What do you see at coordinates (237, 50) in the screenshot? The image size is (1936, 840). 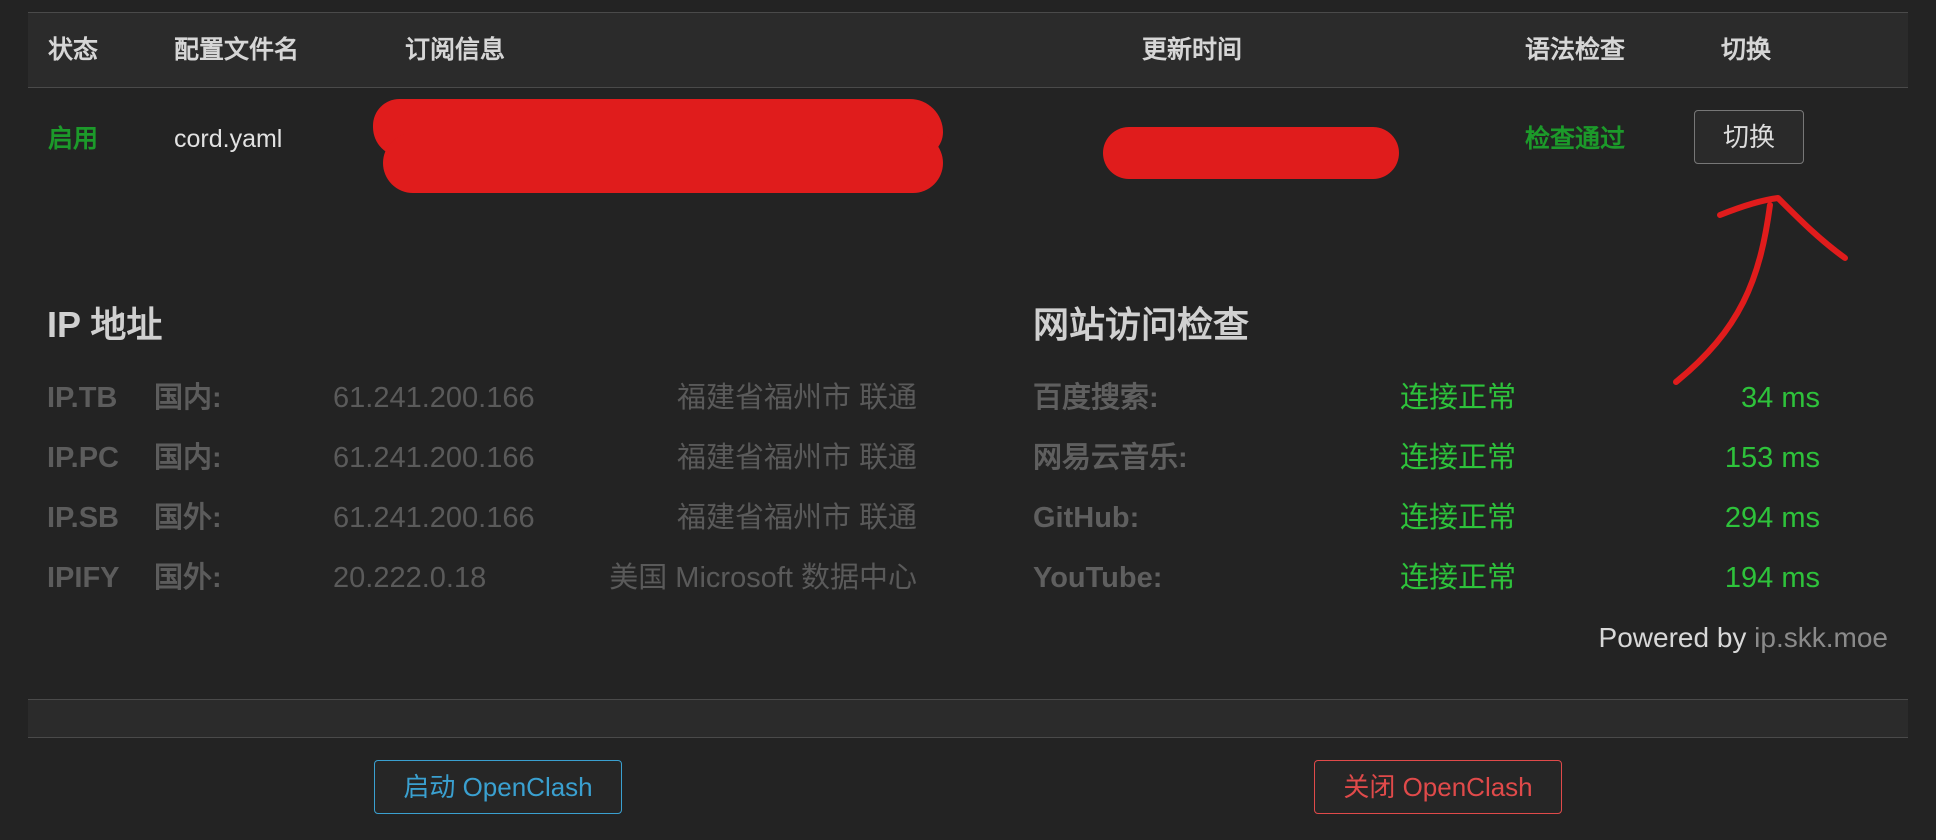 I see `header-filename: 配置文件名` at bounding box center [237, 50].